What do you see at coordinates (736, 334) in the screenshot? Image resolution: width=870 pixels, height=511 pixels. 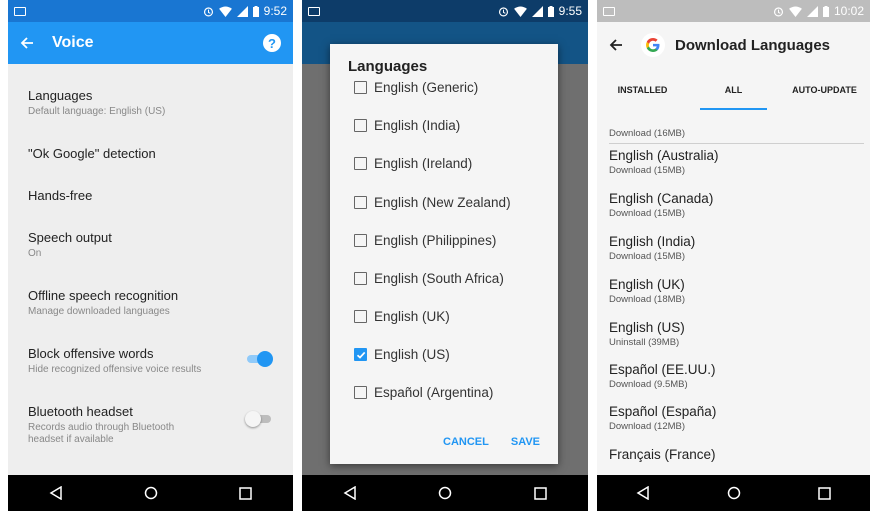 I see `list-item: English (US) Uninstall (39MB)` at bounding box center [736, 334].